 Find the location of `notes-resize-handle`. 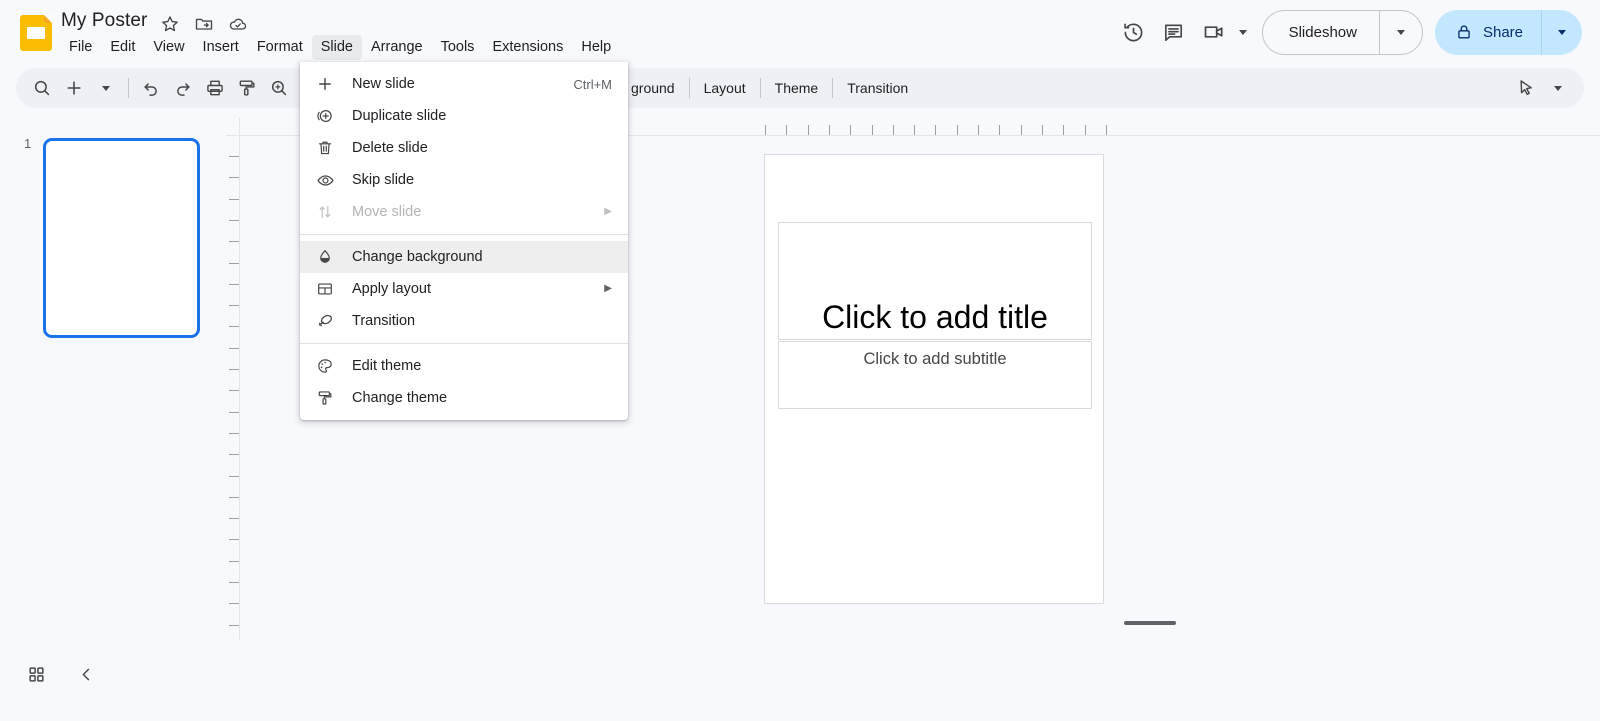

notes-resize-handle is located at coordinates (1150, 623).